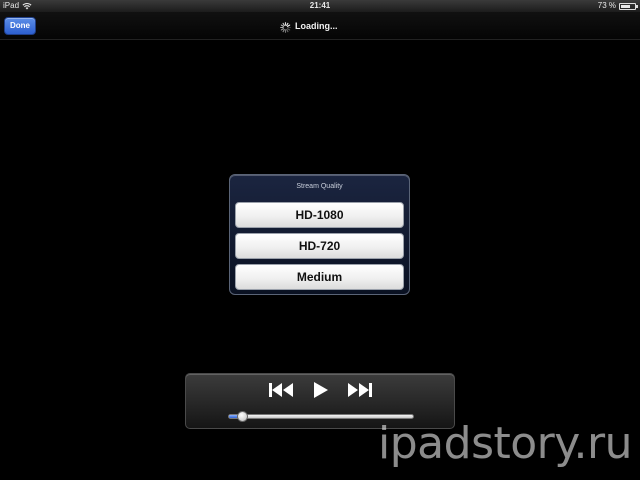  Describe the element at coordinates (285, 26) in the screenshot. I see `spinner-icon` at that location.